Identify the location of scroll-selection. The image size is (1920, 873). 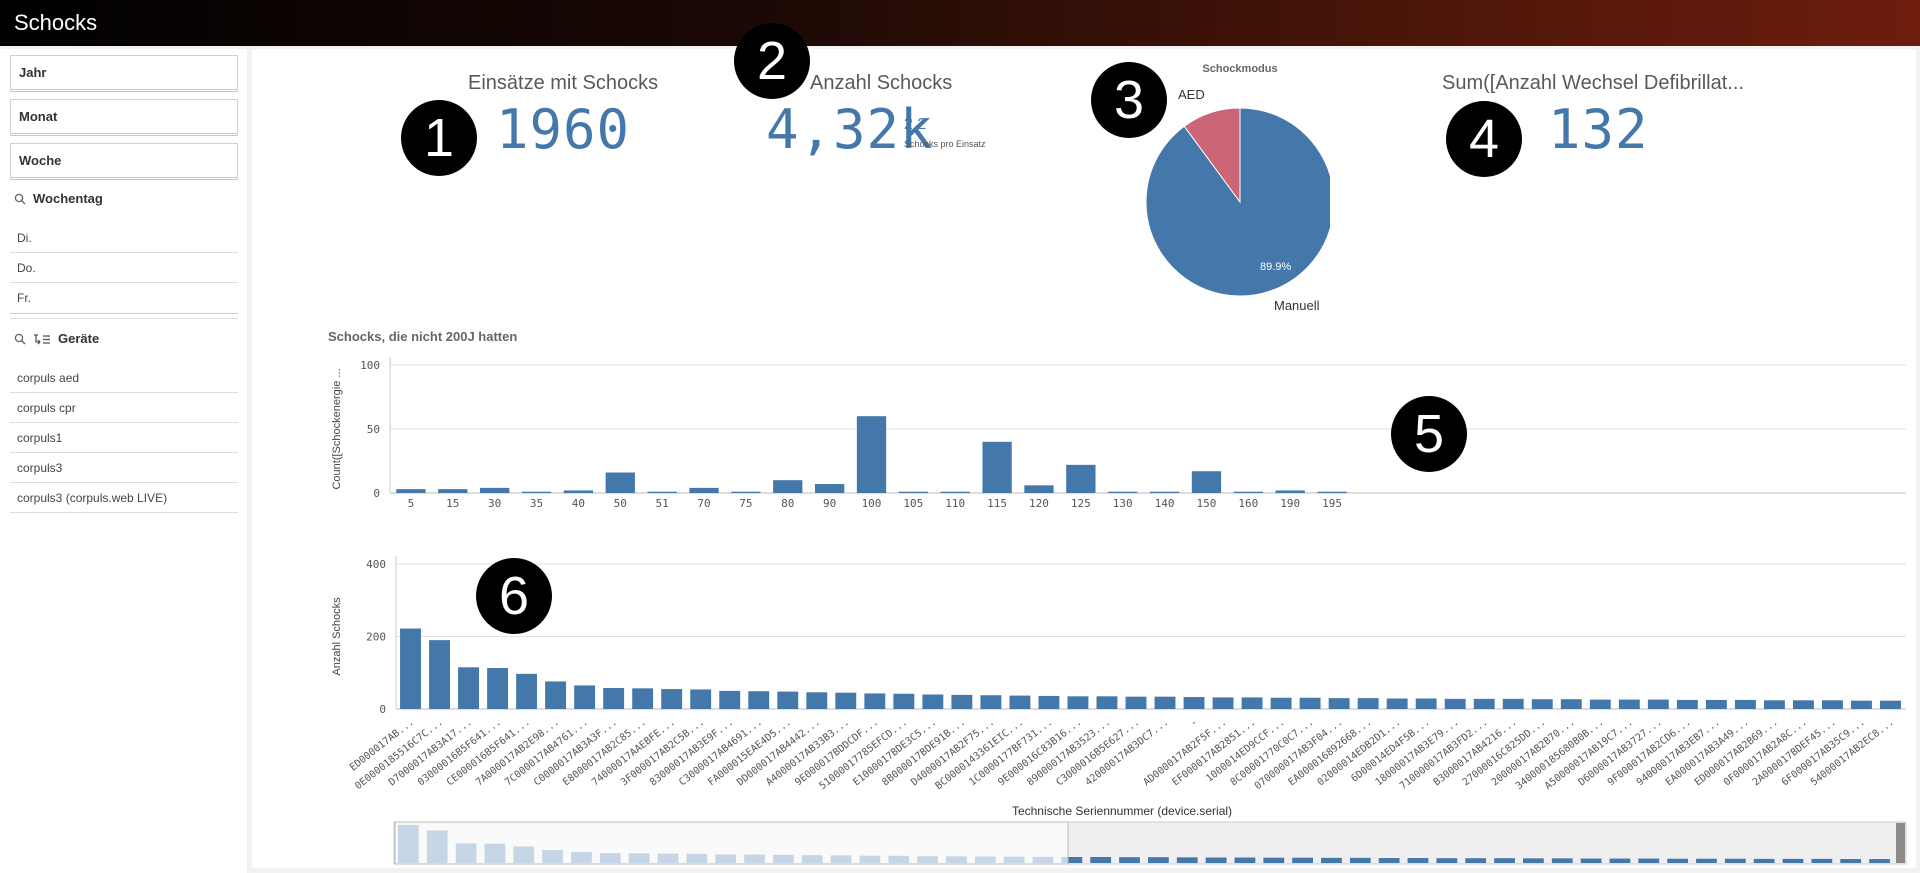
(731, 843).